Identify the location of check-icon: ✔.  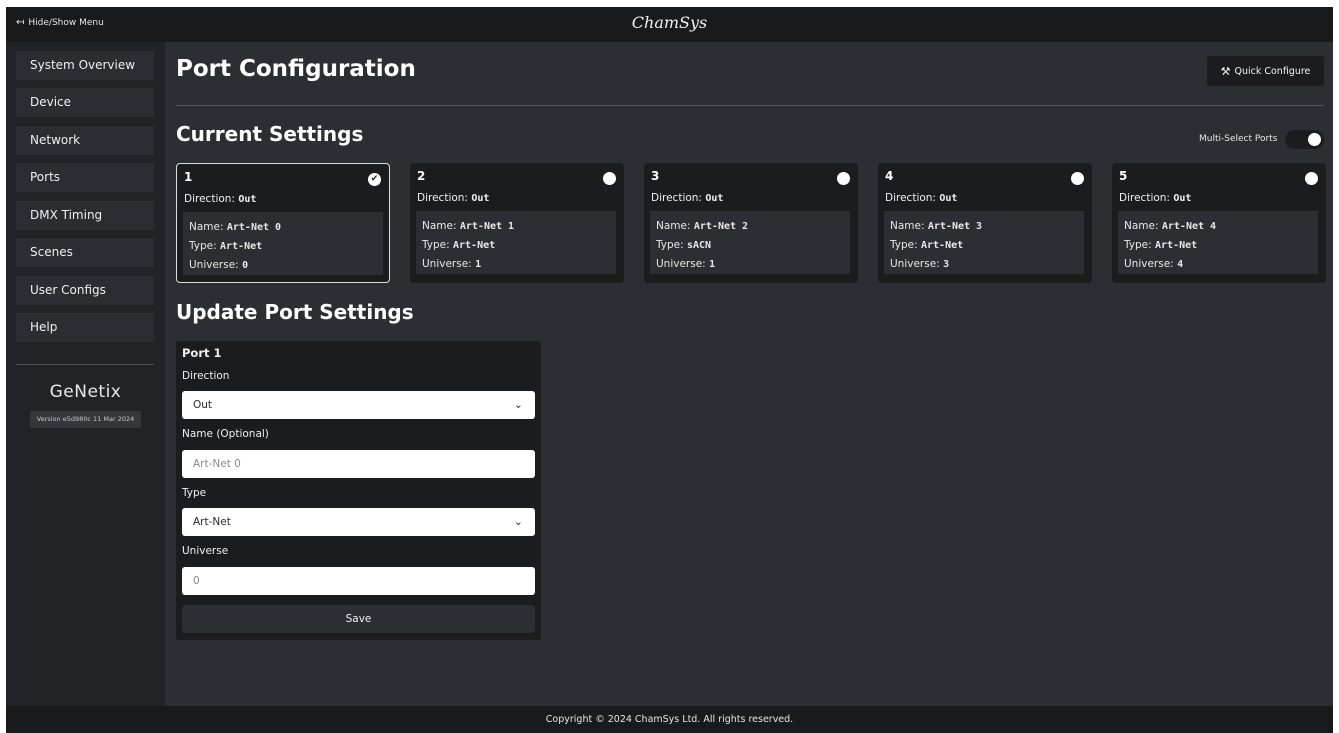
(374, 179).